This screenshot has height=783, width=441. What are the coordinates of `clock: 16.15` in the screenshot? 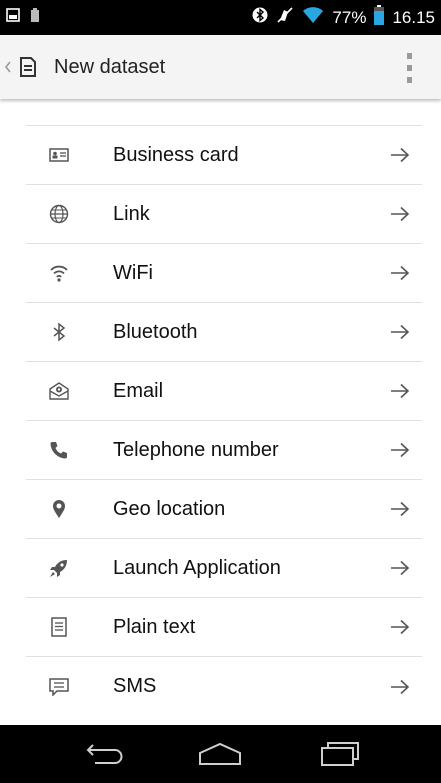 It's located at (413, 17).